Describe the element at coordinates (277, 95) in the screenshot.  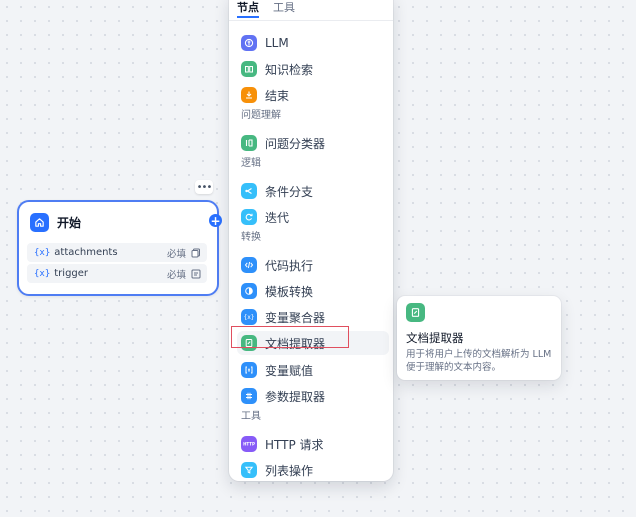
I see `node-item-label: 结束` at that location.